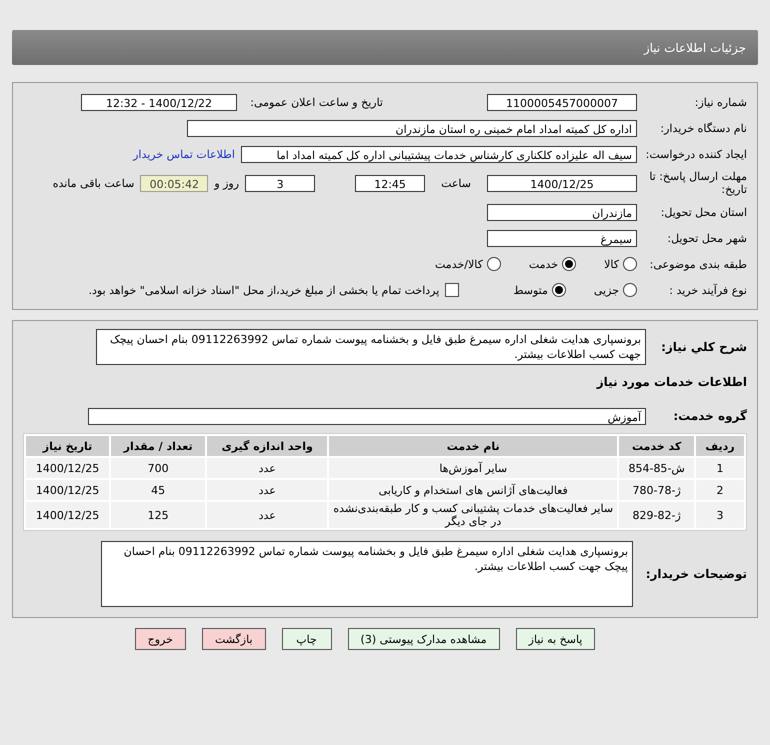 Image resolution: width=770 pixels, height=745 pixels. What do you see at coordinates (280, 183) in the screenshot?
I see `days-field: 3` at bounding box center [280, 183].